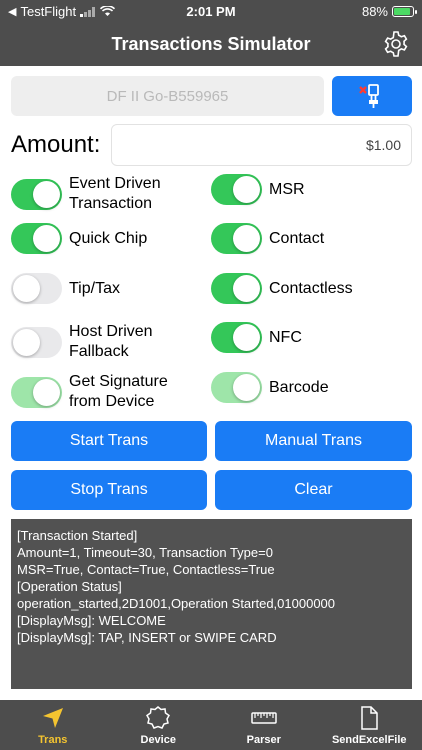 The height and width of the screenshot is (750, 422). I want to click on toggle-get-signature: Get Signature from Device, so click(89, 392).